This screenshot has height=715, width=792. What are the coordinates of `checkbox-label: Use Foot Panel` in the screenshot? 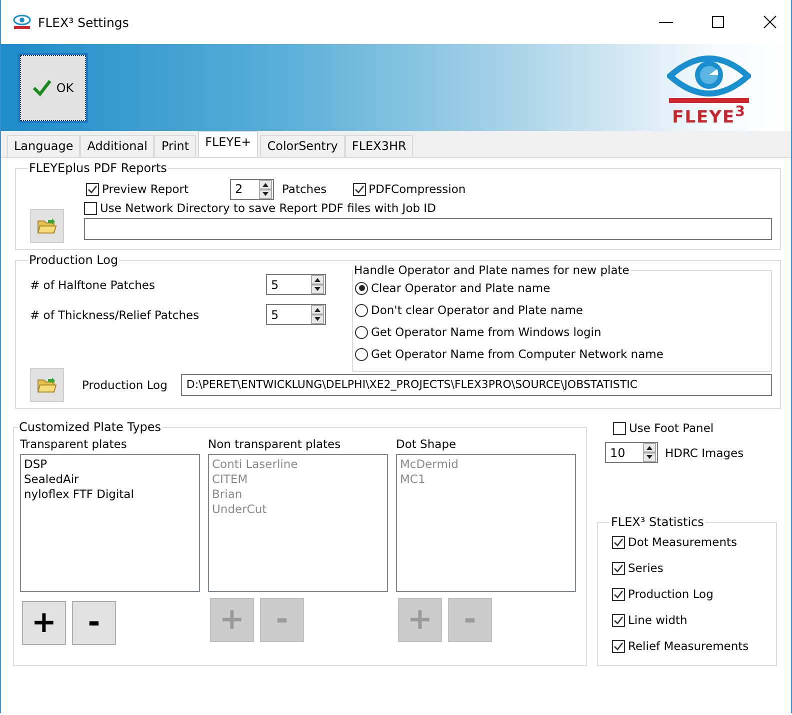 It's located at (671, 428).